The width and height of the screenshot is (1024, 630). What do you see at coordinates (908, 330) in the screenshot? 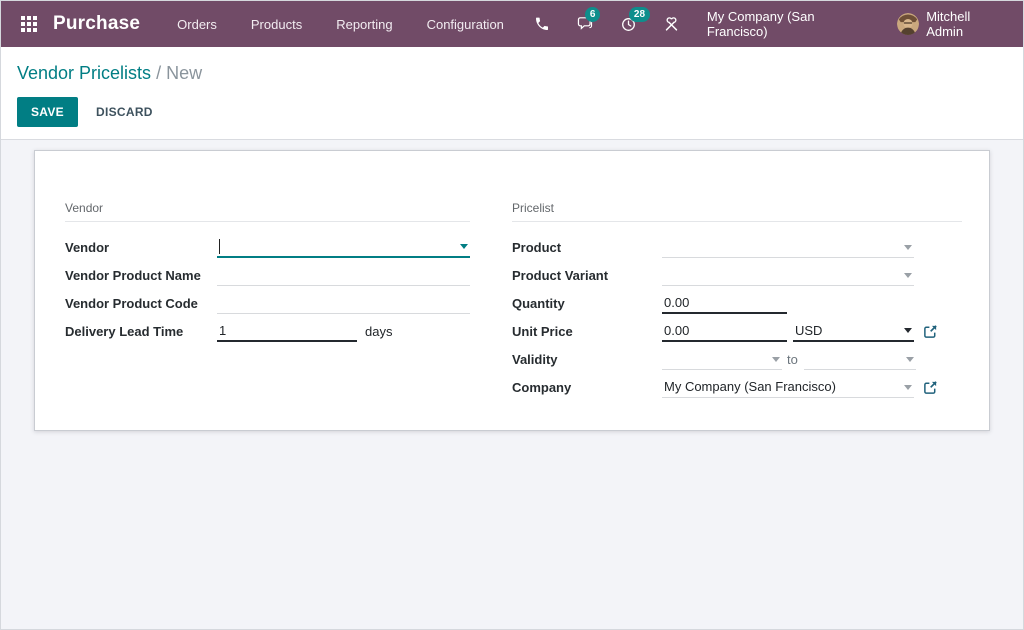
I see `currency-dropdown-caret-icon` at bounding box center [908, 330].